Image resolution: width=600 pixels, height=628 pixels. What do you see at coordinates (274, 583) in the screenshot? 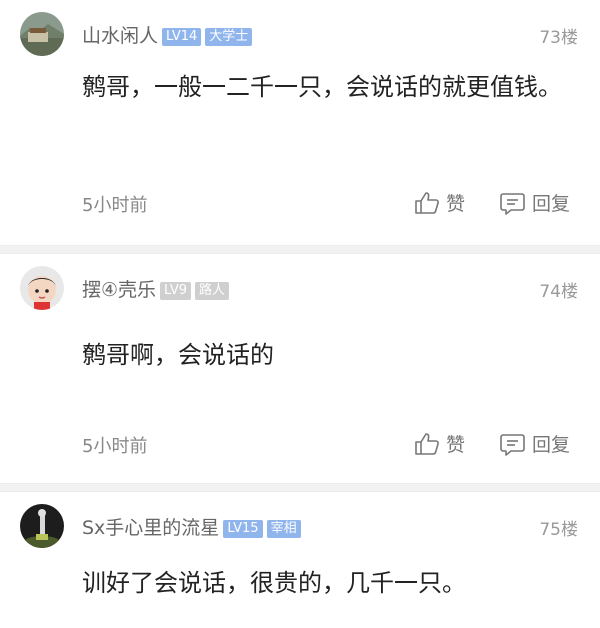
I see `comment-text: 训好了会说话，很贵的，几千一只。` at bounding box center [274, 583].